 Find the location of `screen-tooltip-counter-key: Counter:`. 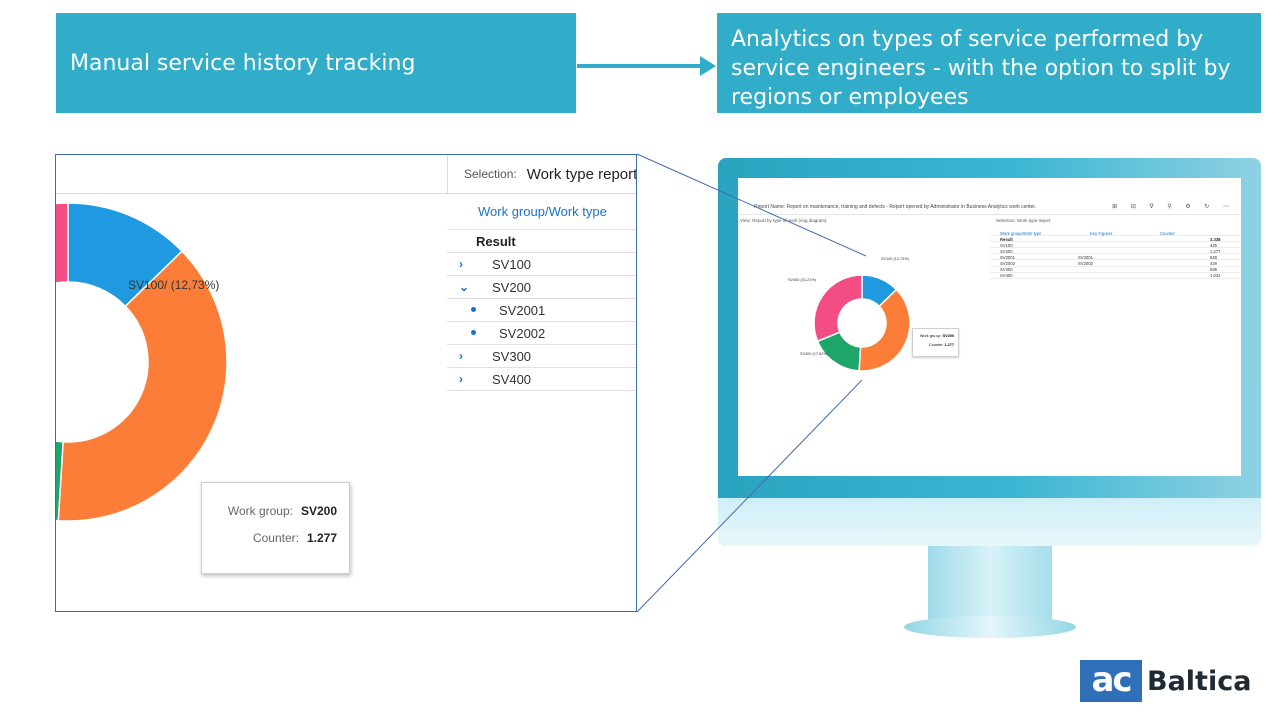

screen-tooltip-counter-key: Counter: is located at coordinates (936, 345).